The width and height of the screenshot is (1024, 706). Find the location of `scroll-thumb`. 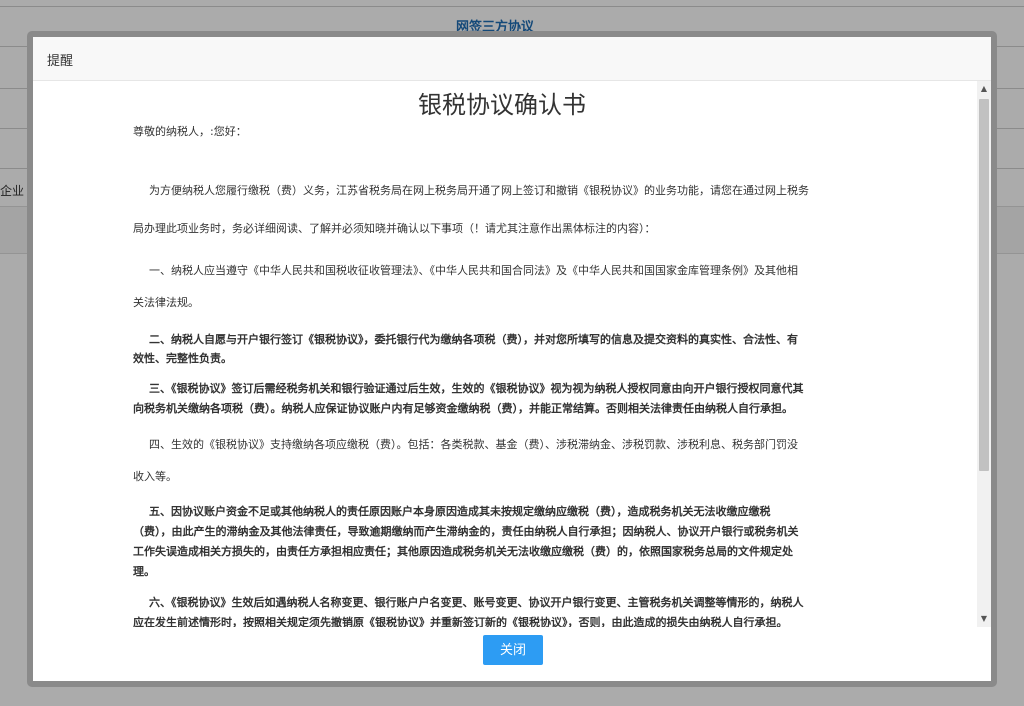

scroll-thumb is located at coordinates (984, 285).